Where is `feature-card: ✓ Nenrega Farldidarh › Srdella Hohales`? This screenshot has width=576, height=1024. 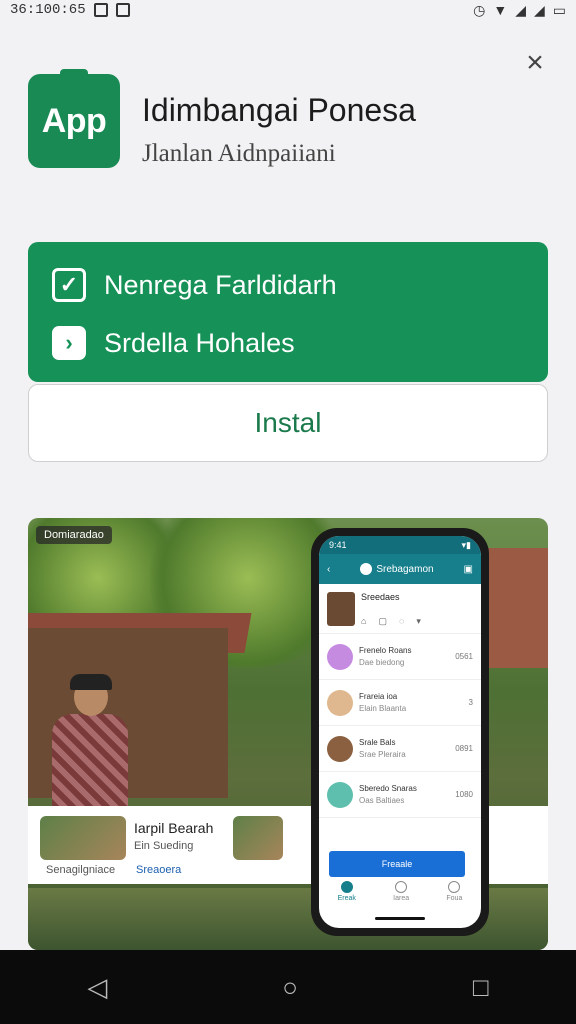 feature-card: ✓ Nenrega Farldidarh › Srdella Hohales is located at coordinates (288, 312).